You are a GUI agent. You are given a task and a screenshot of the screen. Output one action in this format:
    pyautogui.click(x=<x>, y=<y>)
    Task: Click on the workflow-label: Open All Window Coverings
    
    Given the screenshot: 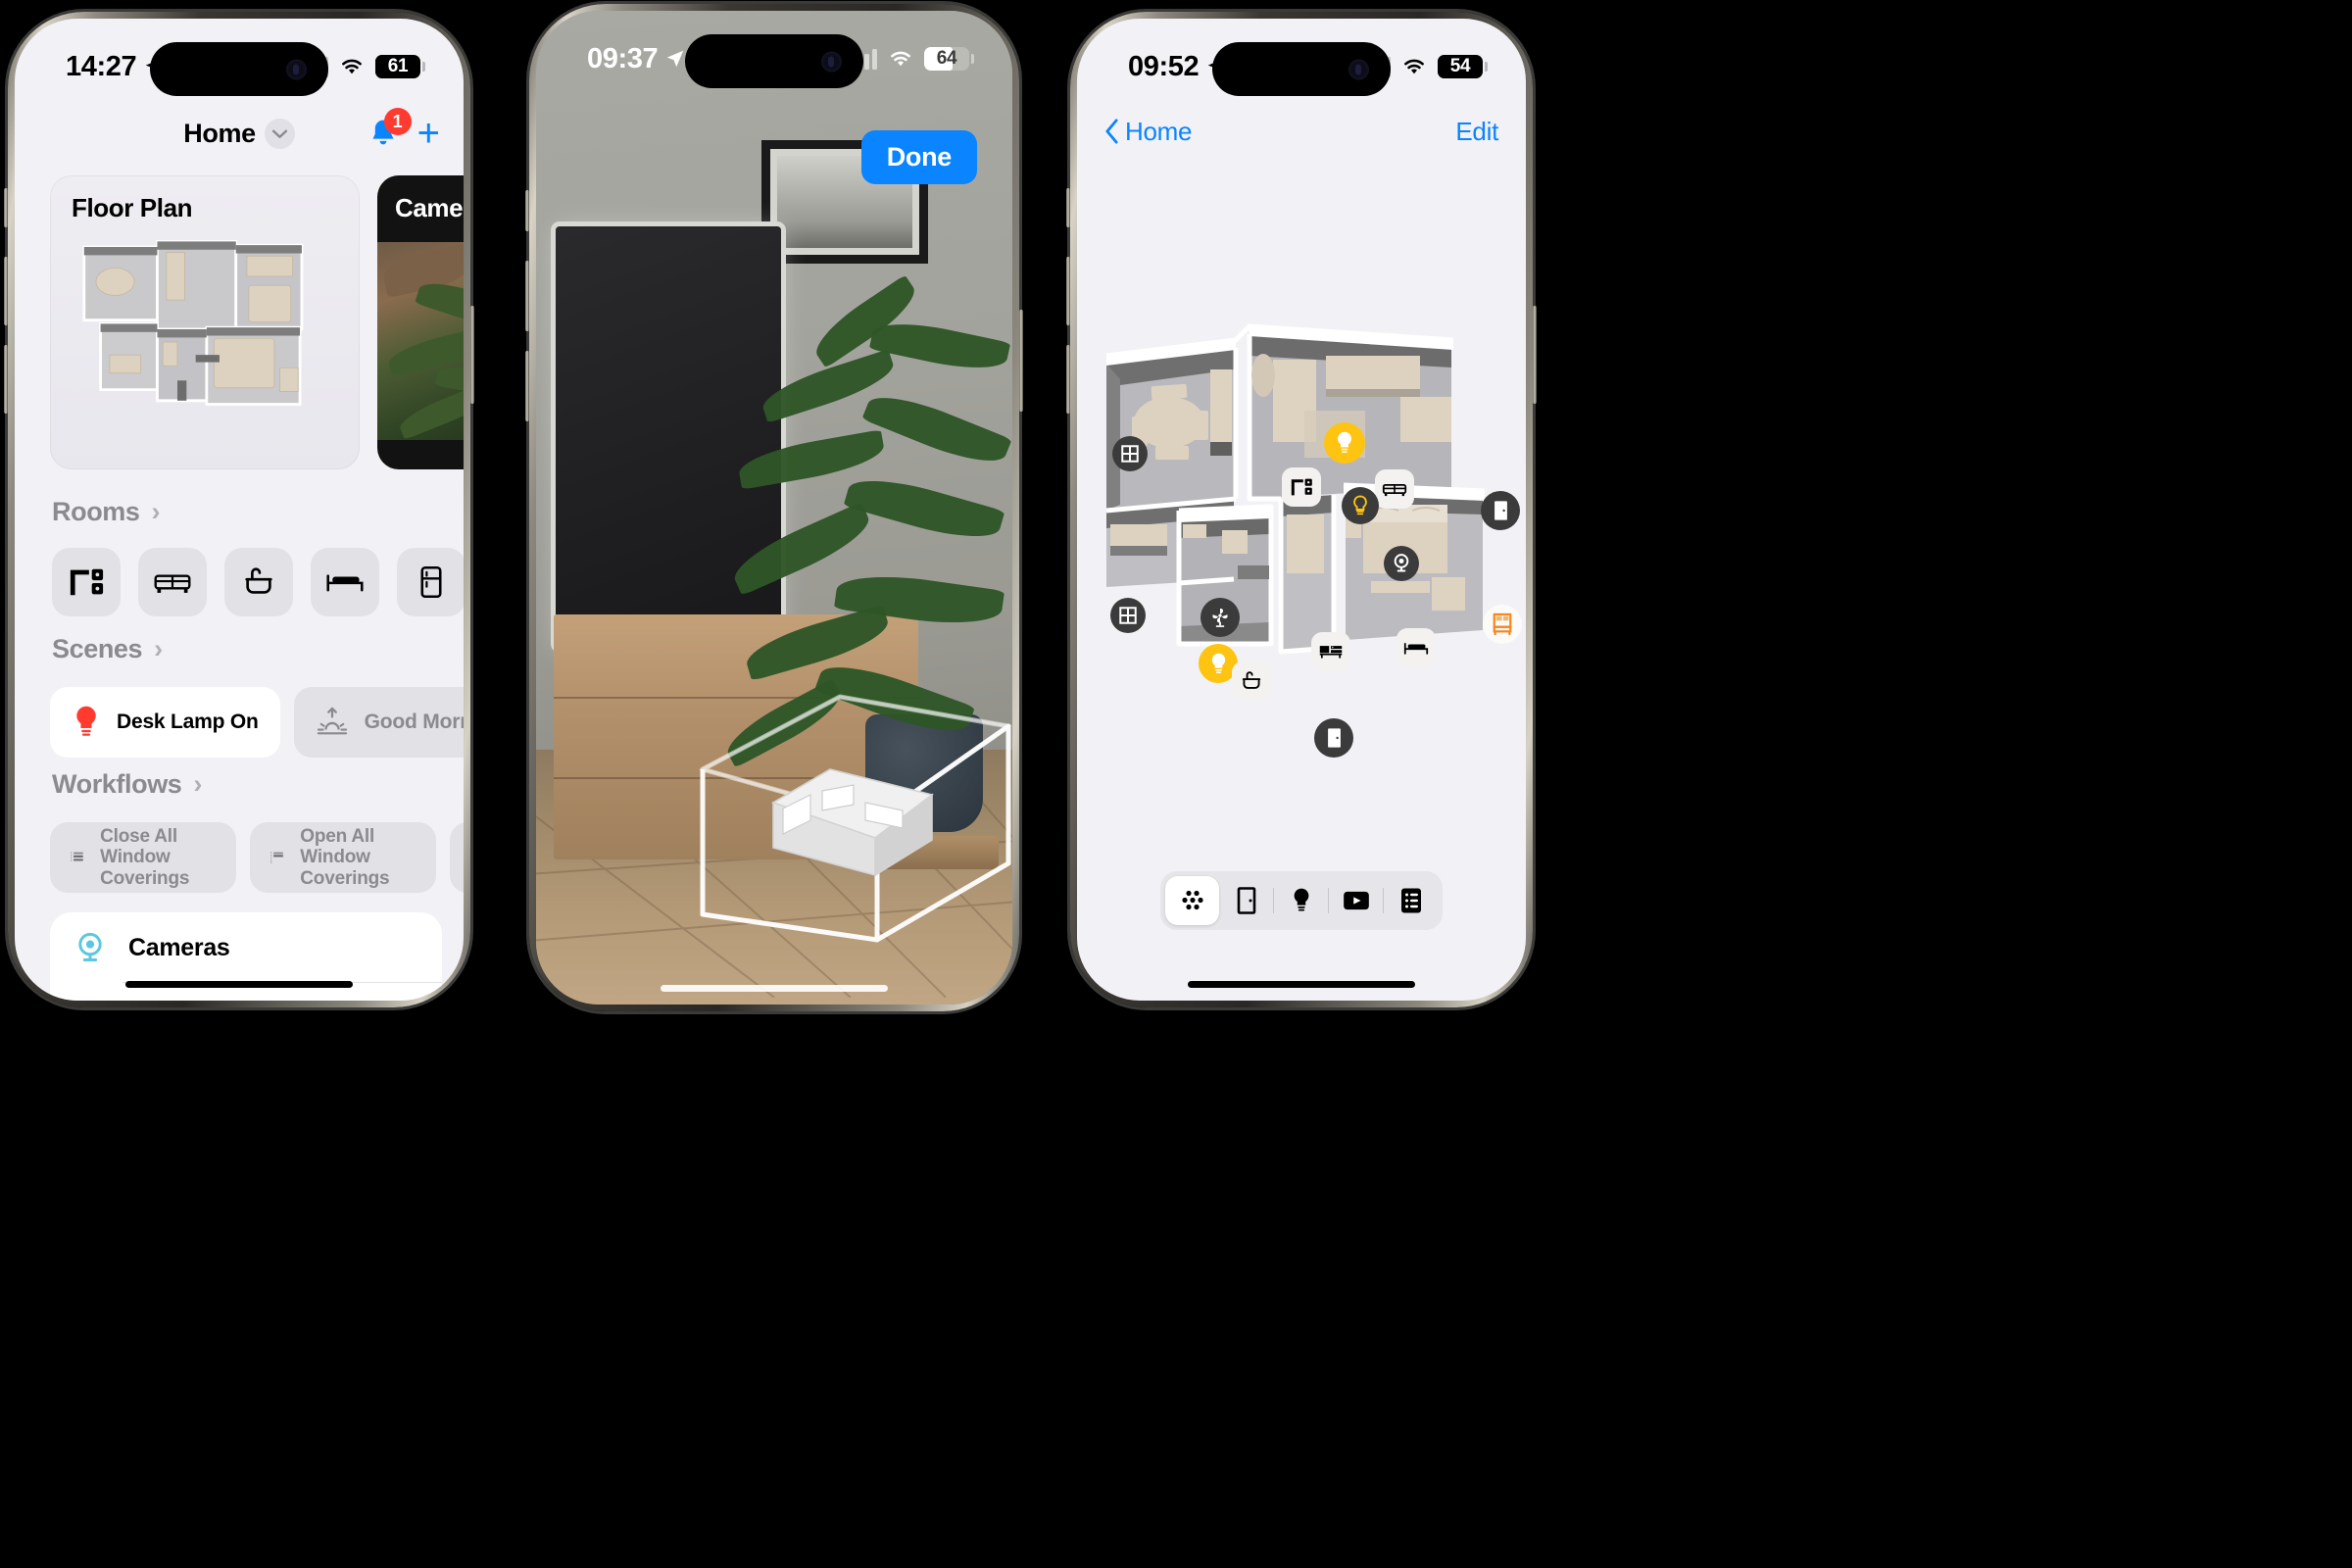 What is the action you would take?
    pyautogui.click(x=345, y=857)
    